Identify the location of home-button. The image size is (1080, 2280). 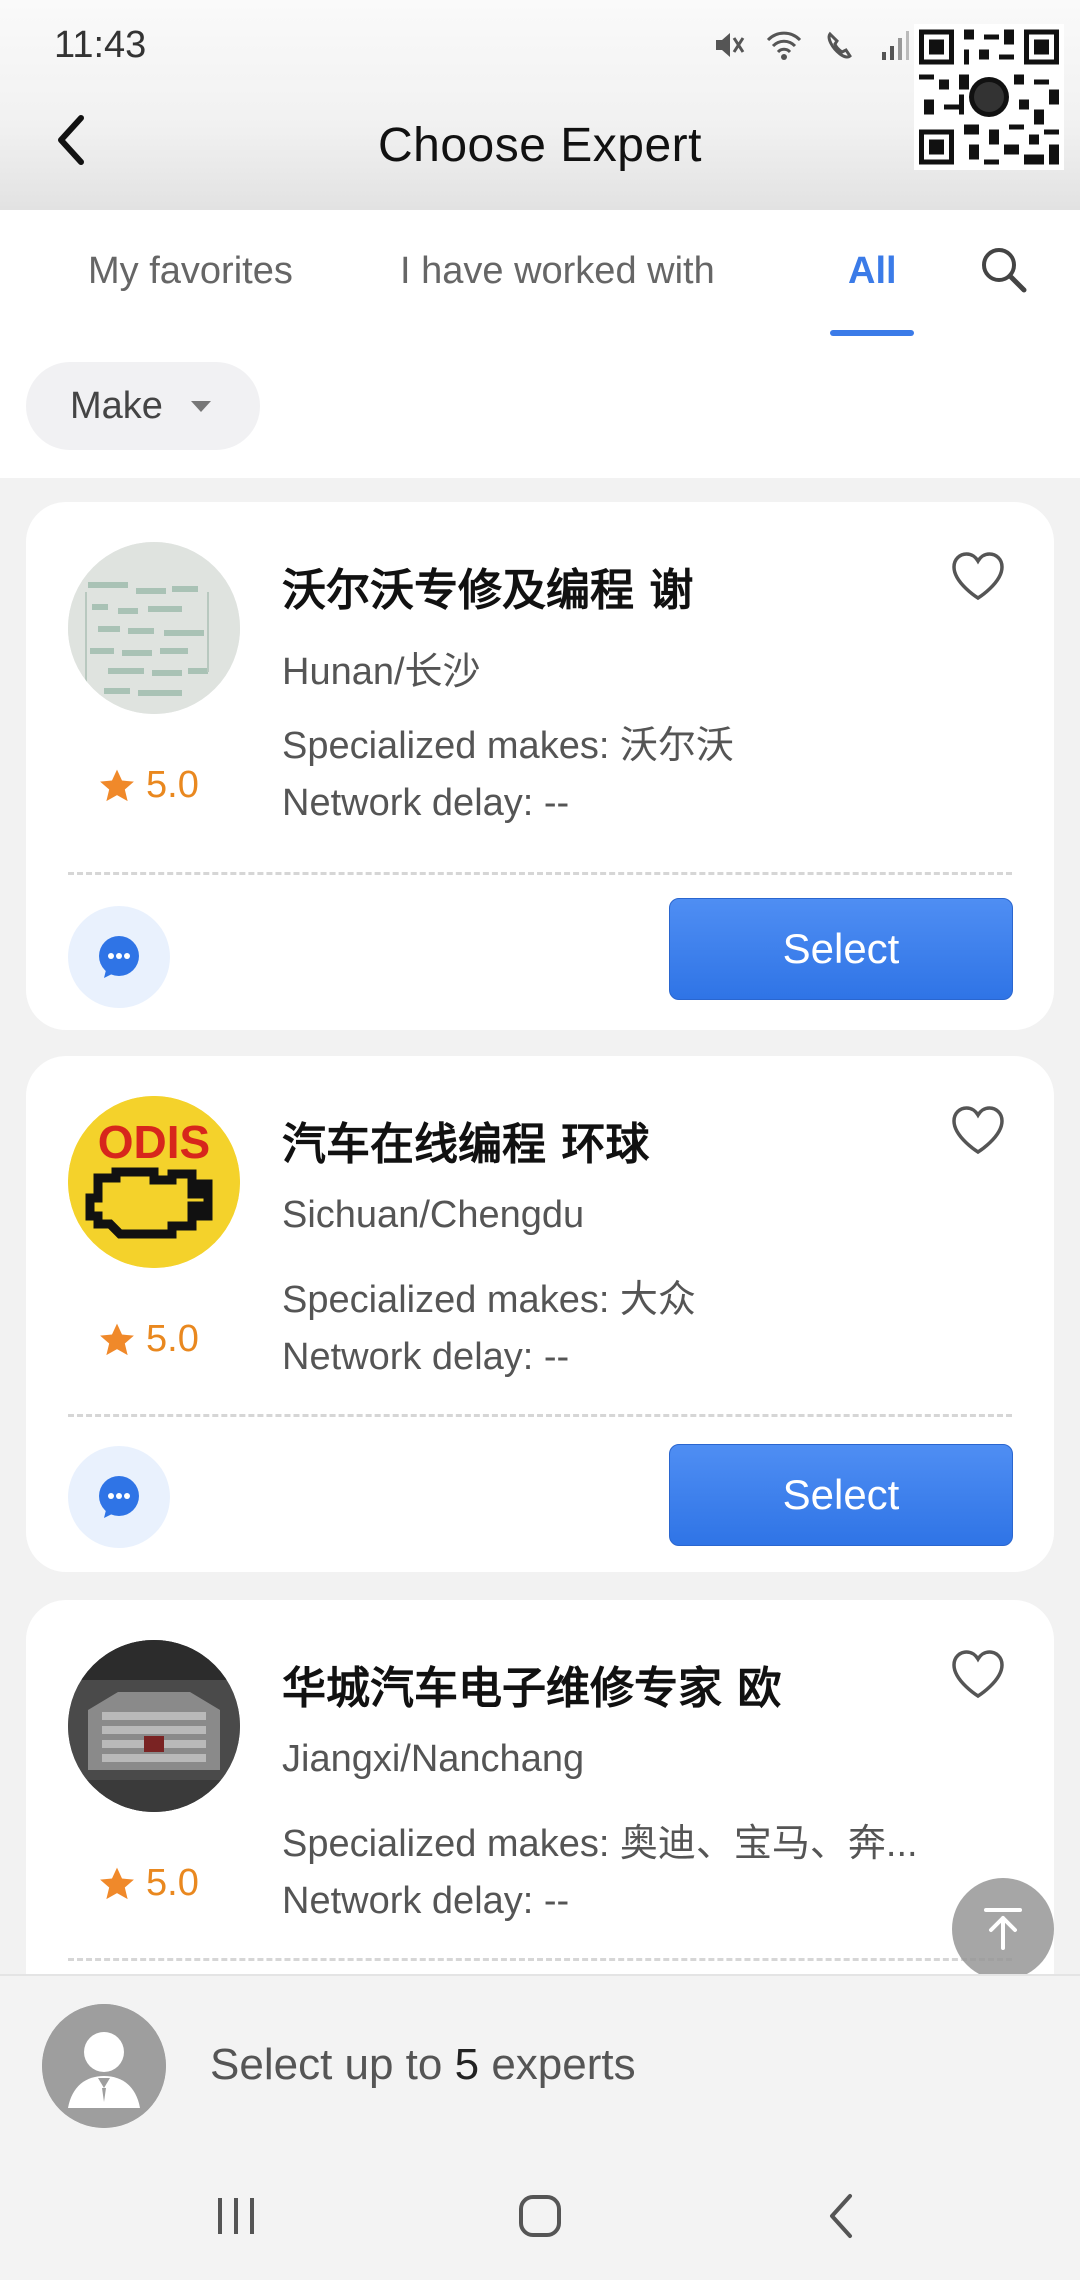
(540, 2218).